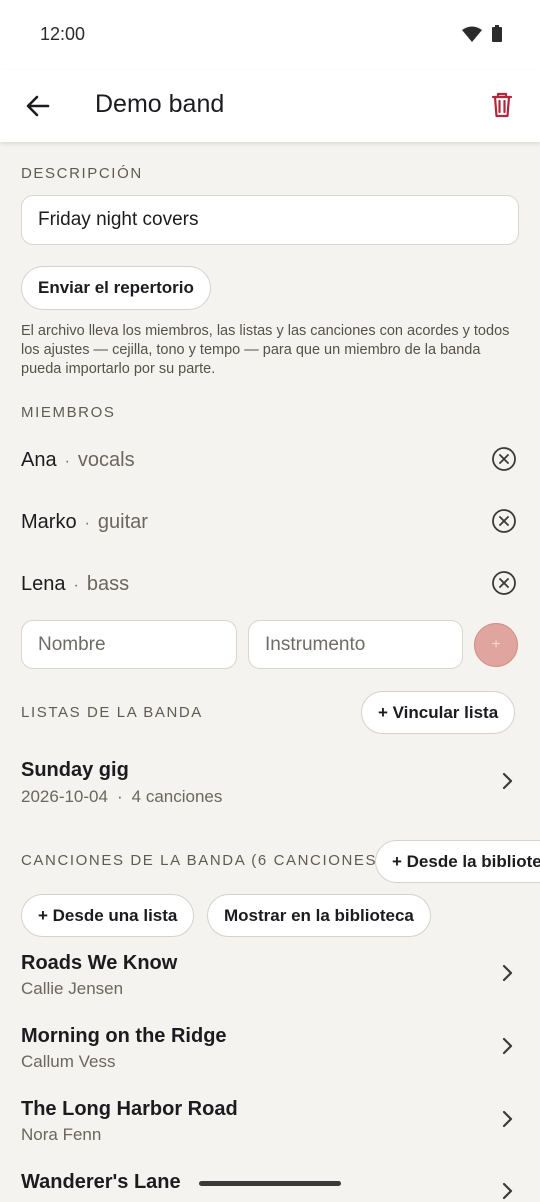 The image size is (540, 1202). I want to click on delete-trash-icon, so click(502, 105).